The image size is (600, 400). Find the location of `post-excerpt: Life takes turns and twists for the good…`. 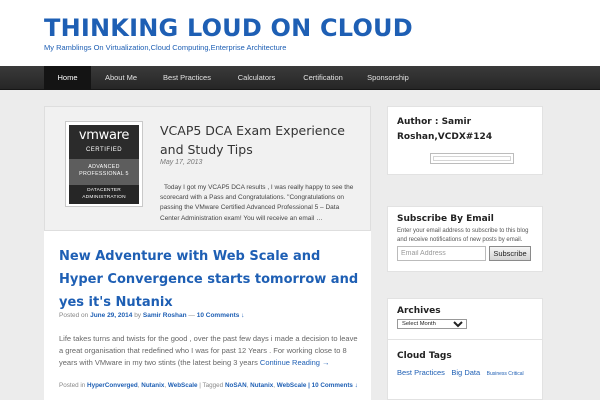

post-excerpt: Life takes turns and twists for the good… is located at coordinates (209, 351).